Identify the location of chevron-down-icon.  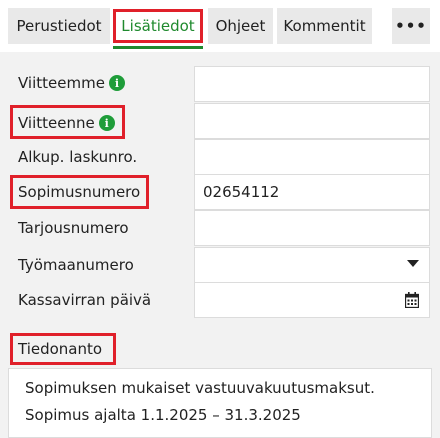
(413, 263).